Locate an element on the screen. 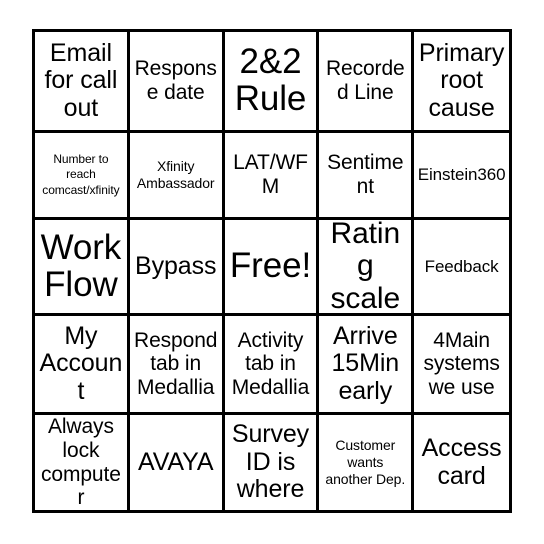  bingo-cell-label: Number to reach comcast/xfinity is located at coordinates (81, 174).